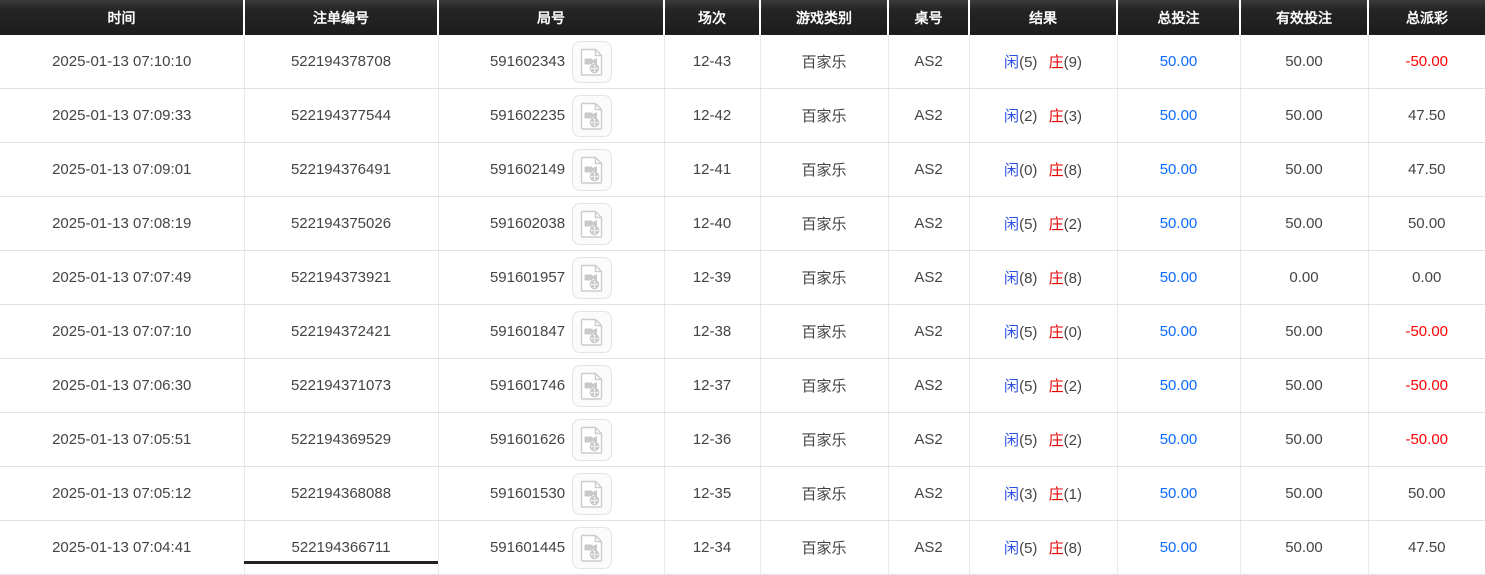  What do you see at coordinates (712, 493) in the screenshot?
I see `cell-session: 12-35` at bounding box center [712, 493].